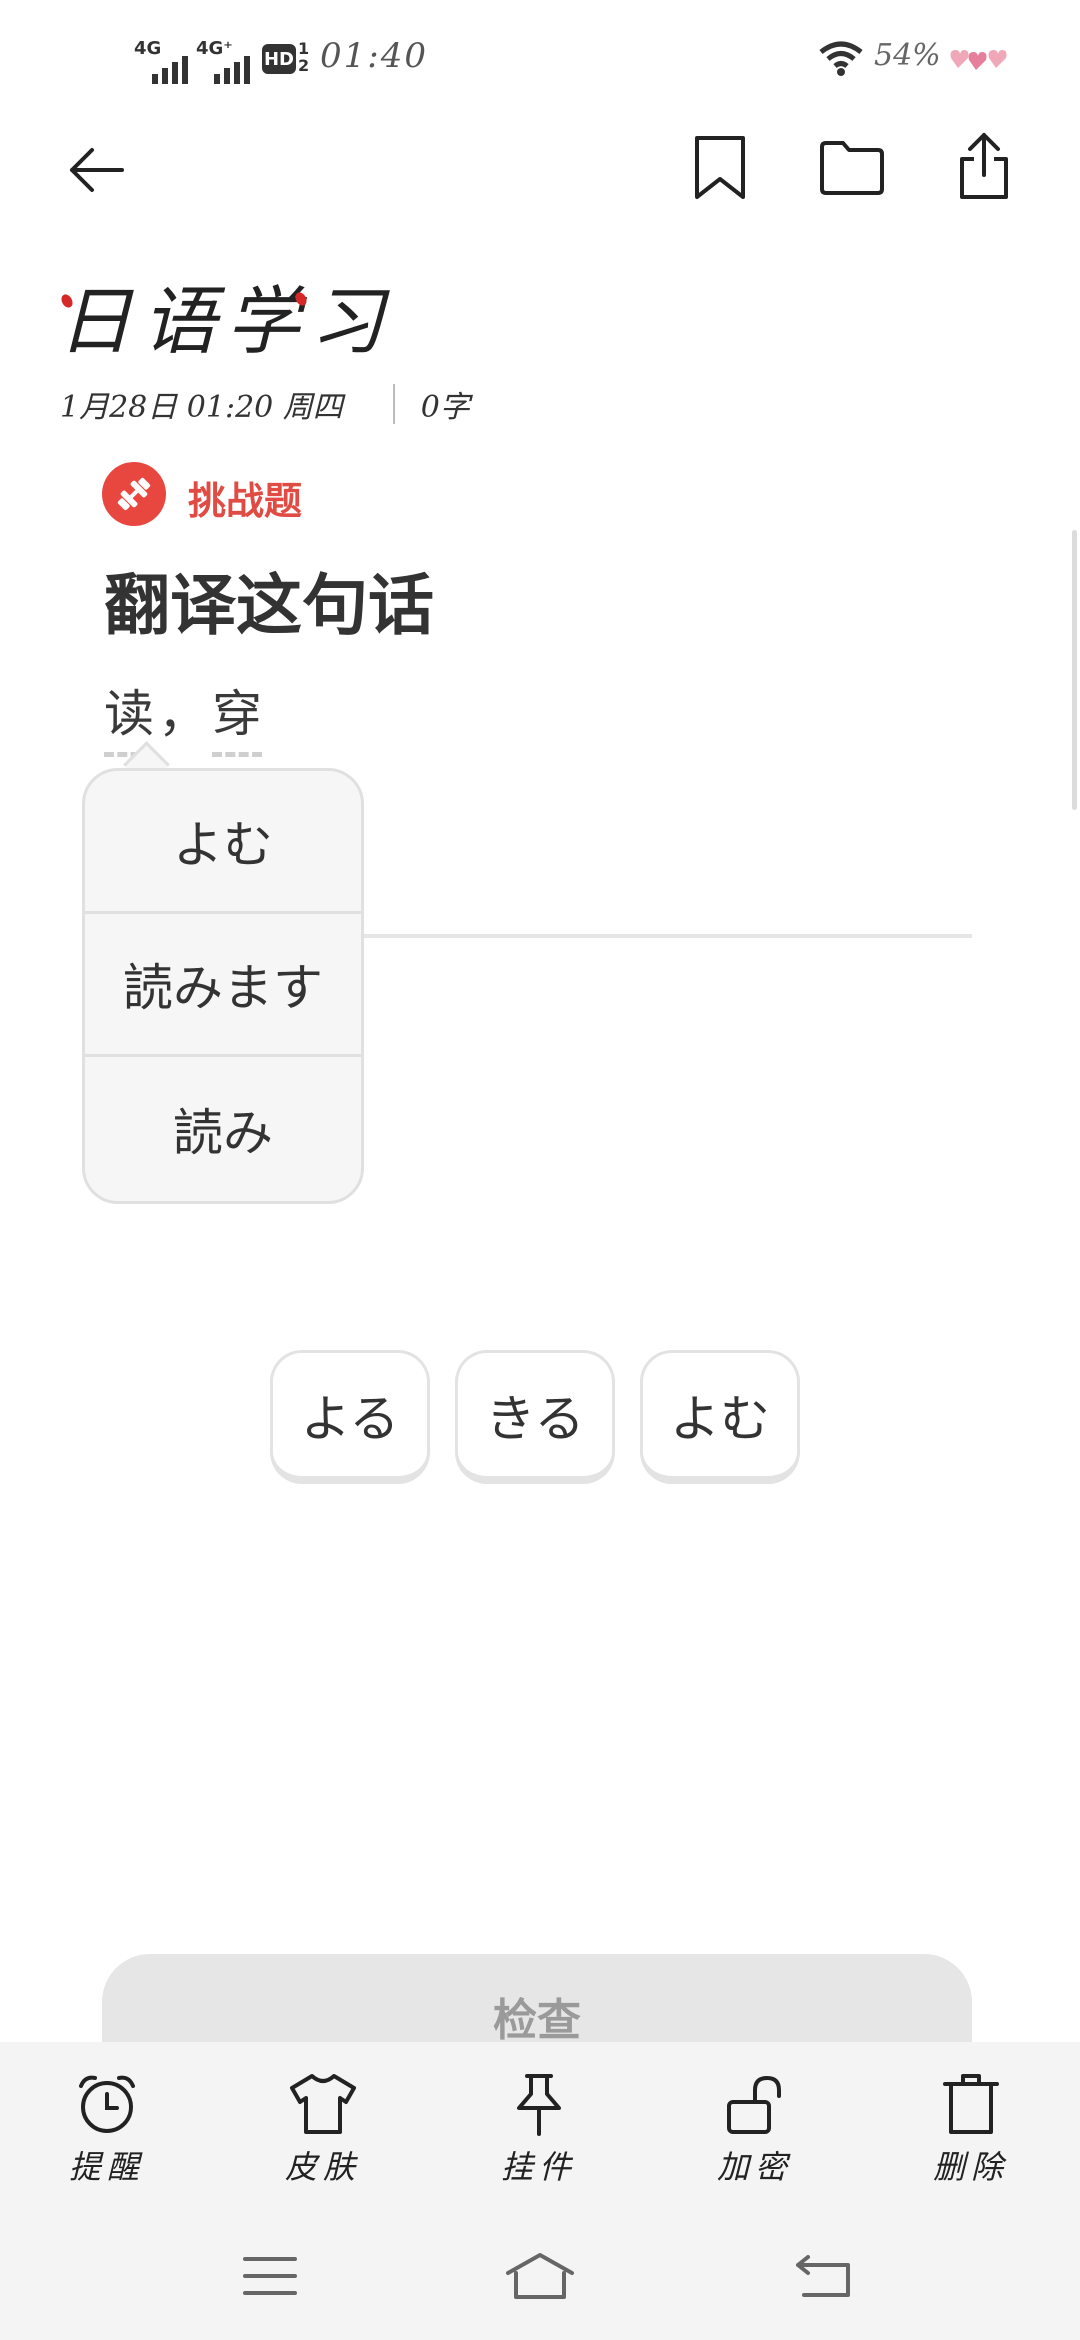  I want to click on pushpin-icon, so click(539, 2105).